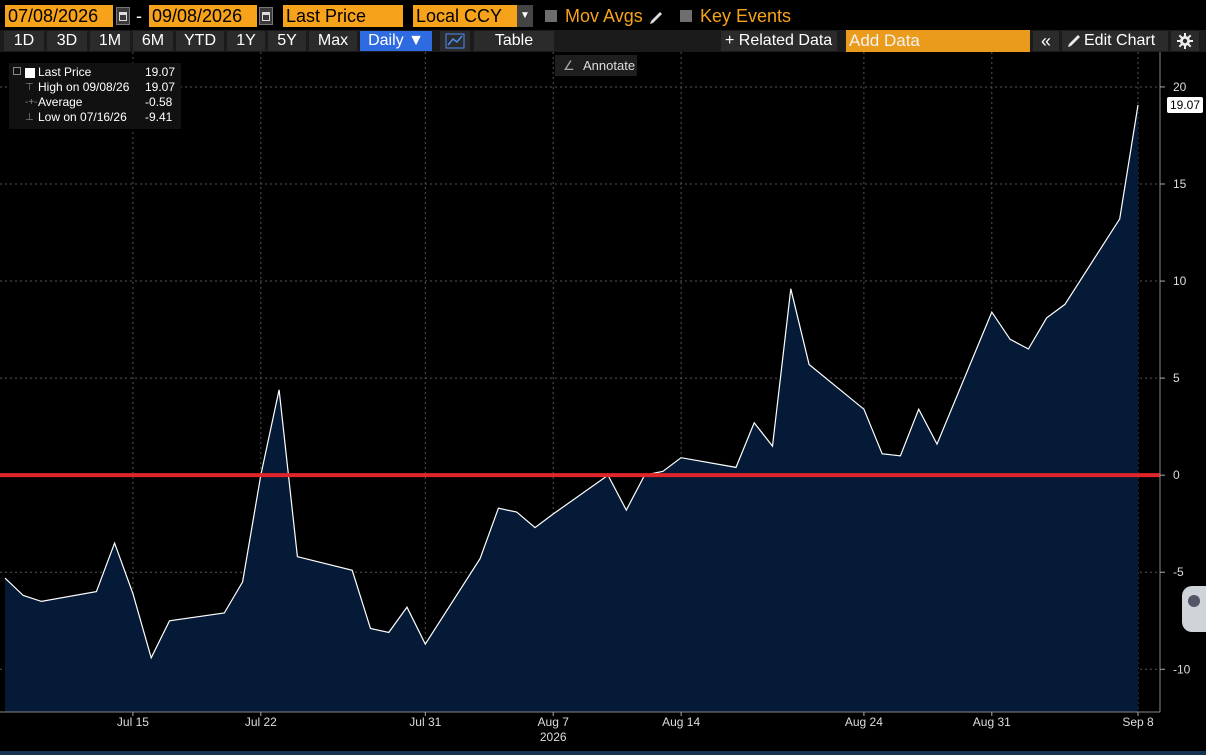 The image size is (1206, 755). I want to click on y-tick-label: -10, so click(1182, 669).